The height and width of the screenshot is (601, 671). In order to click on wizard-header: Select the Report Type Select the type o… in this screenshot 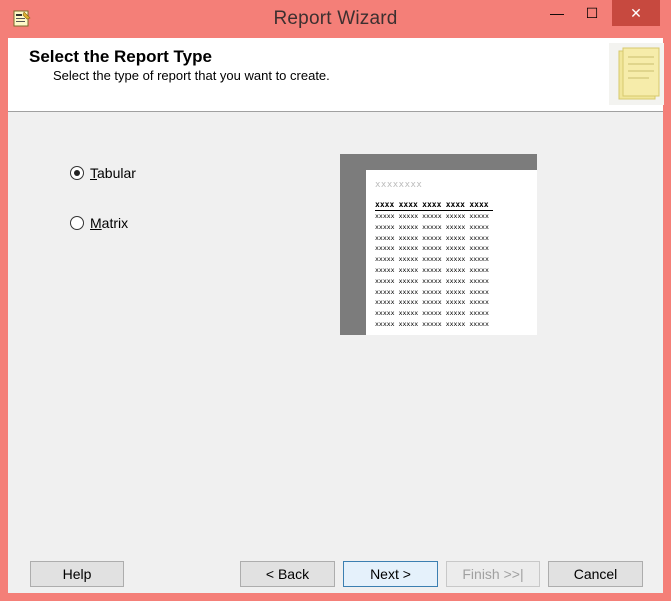, I will do `click(336, 75)`.